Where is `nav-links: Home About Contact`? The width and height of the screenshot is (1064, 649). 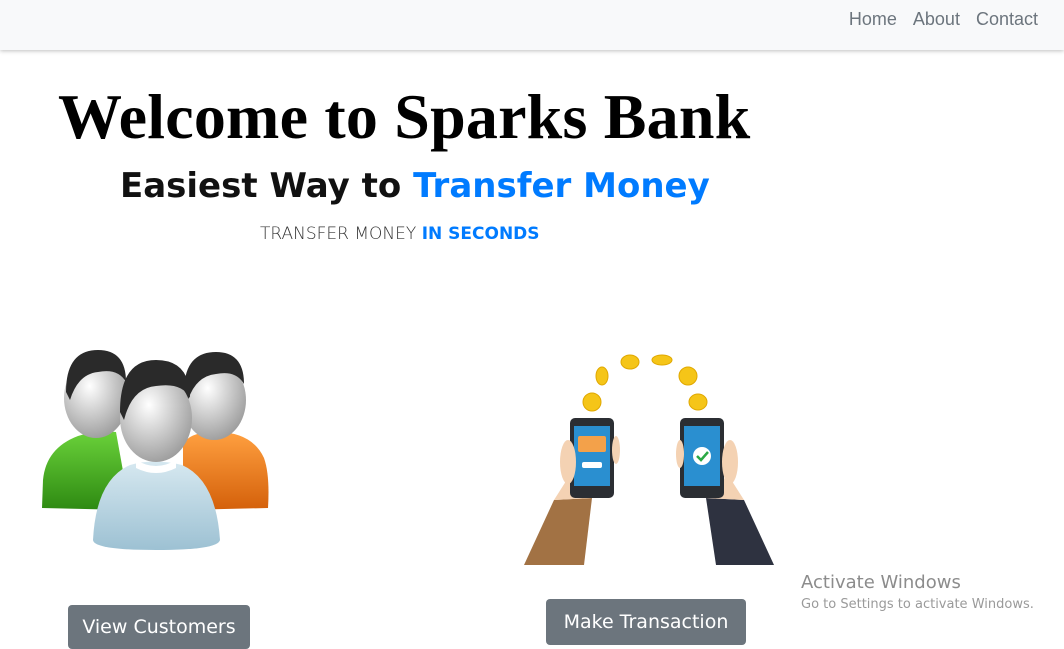 nav-links: Home About Contact is located at coordinates (943, 19).